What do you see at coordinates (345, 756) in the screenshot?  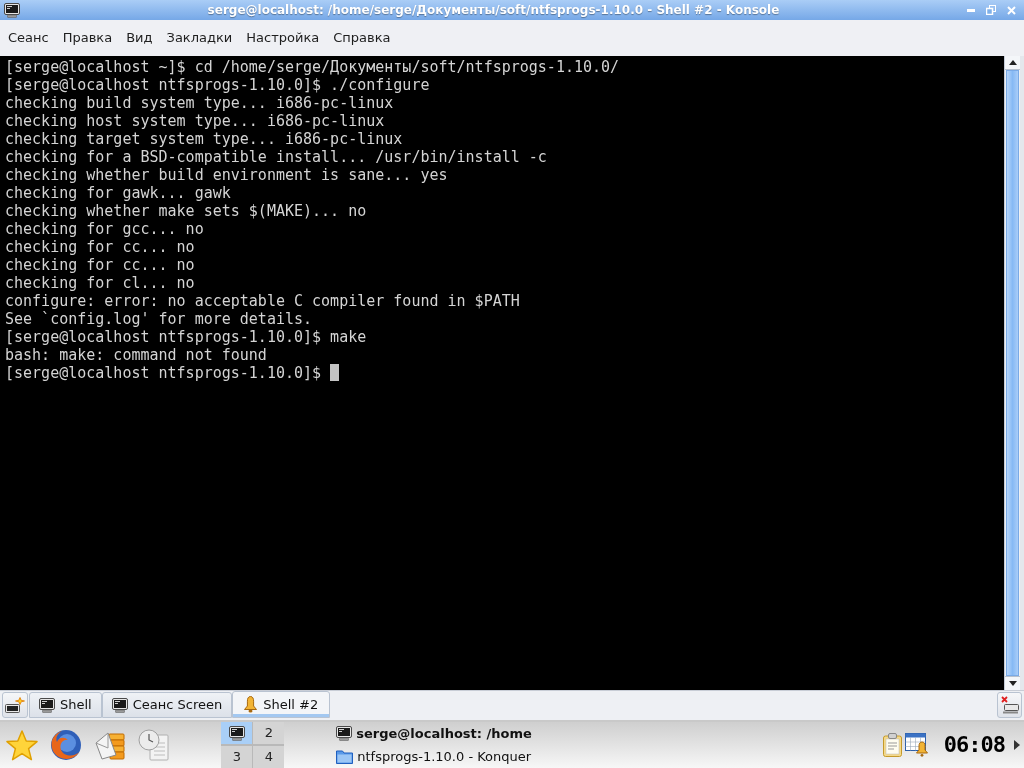 I see `folder-icon` at bounding box center [345, 756].